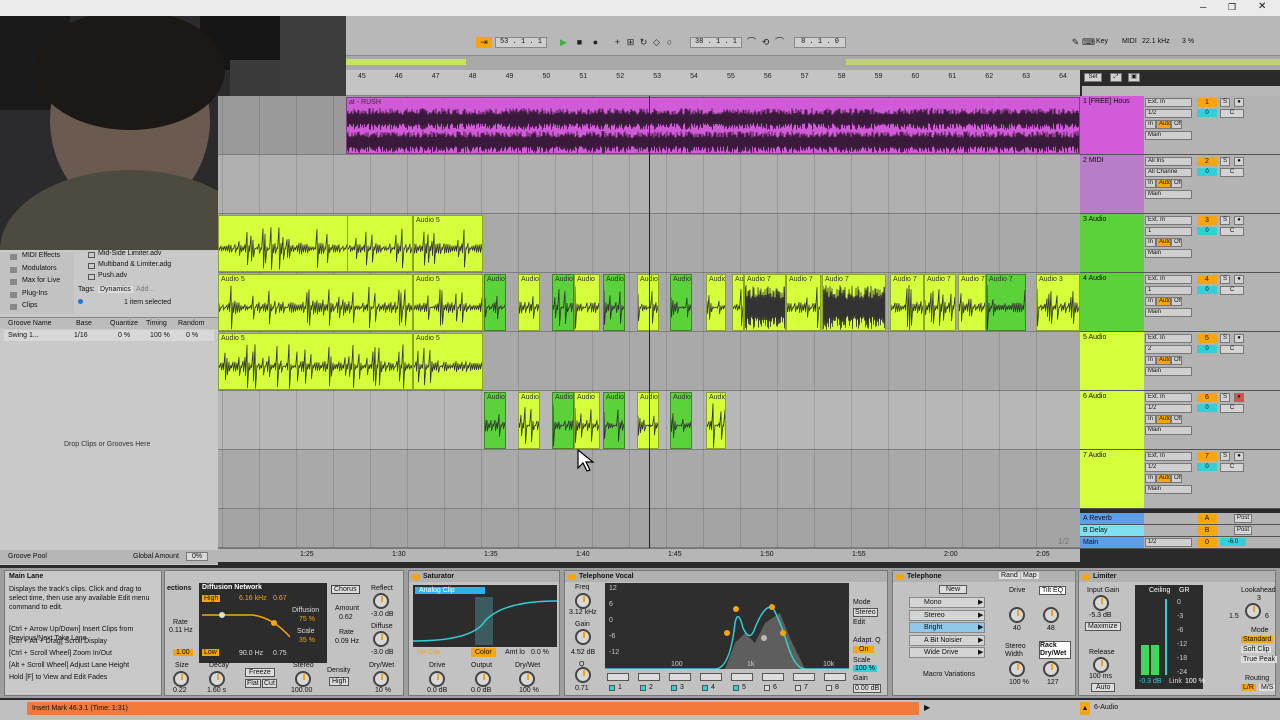  Describe the element at coordinates (765, 42) in the screenshot. I see `loop-switch-icon: ⟲` at that location.